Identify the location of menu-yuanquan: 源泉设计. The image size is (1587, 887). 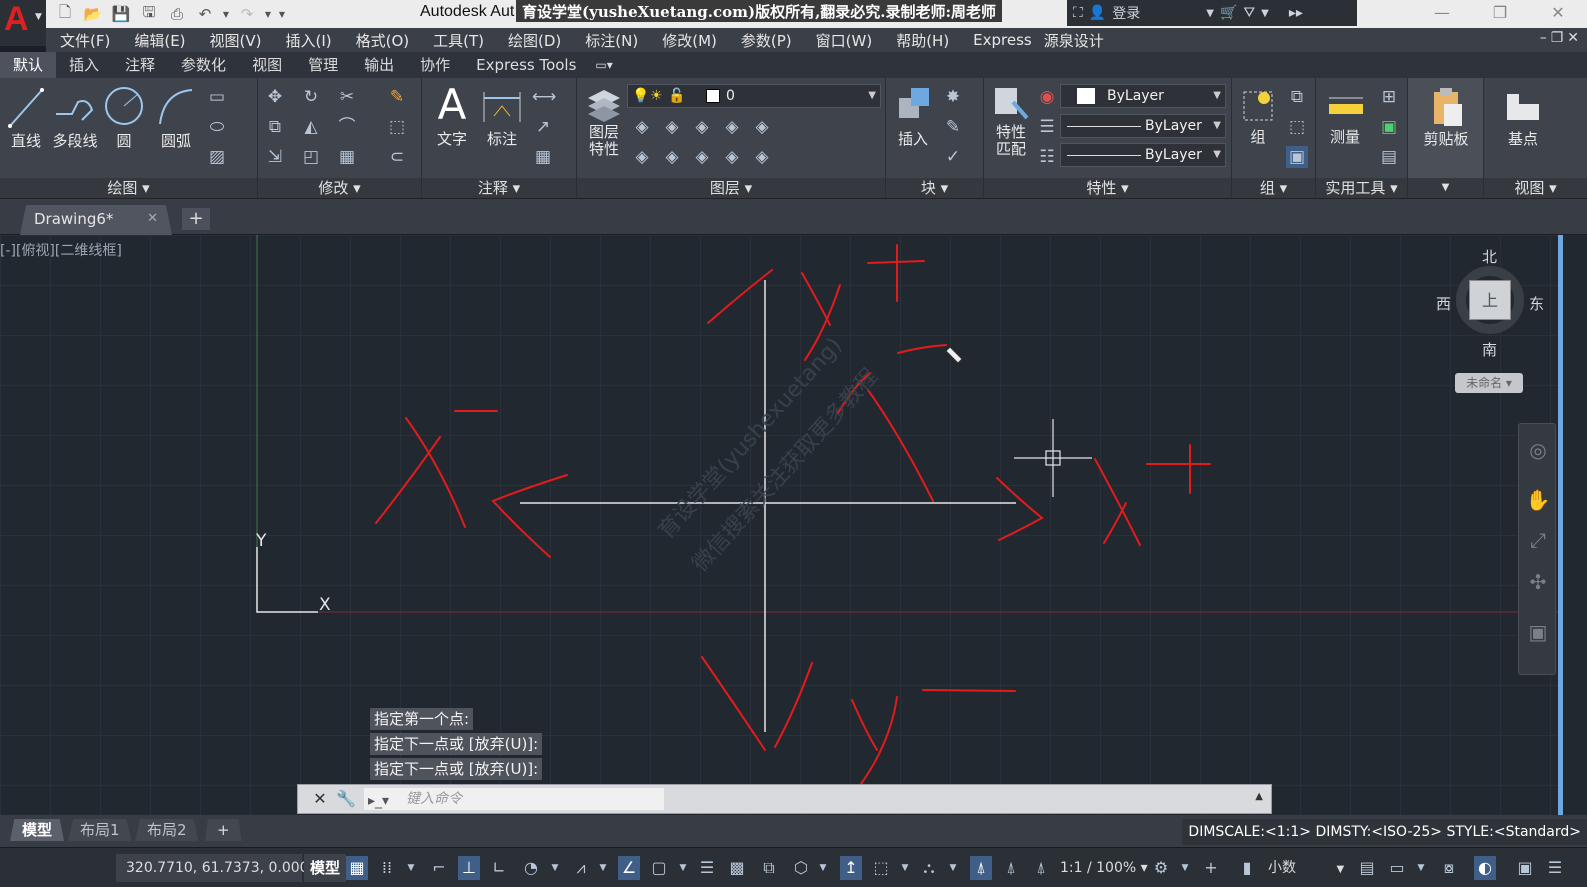
(1080, 40).